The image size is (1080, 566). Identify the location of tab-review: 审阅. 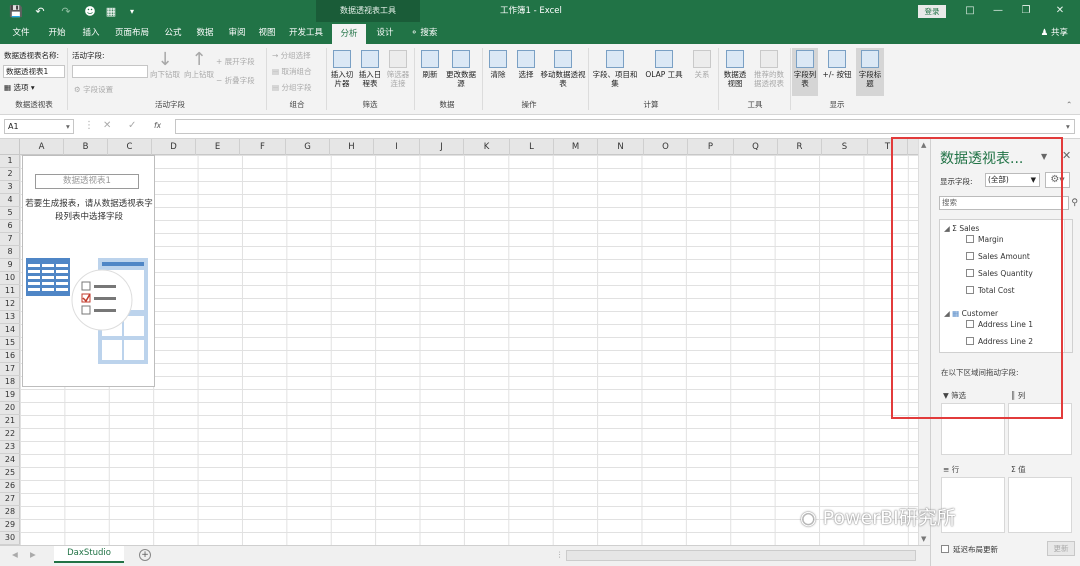
(237, 33).